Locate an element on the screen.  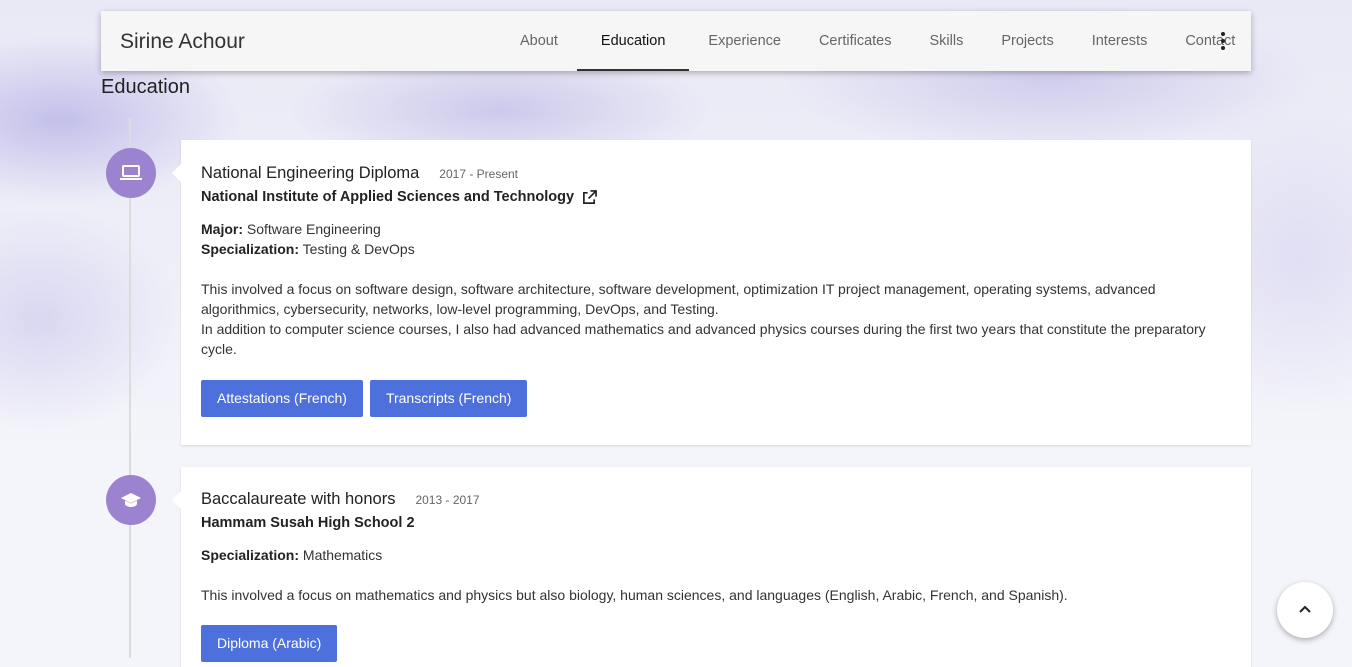
brand-name: Sirine Achour is located at coordinates (182, 42).